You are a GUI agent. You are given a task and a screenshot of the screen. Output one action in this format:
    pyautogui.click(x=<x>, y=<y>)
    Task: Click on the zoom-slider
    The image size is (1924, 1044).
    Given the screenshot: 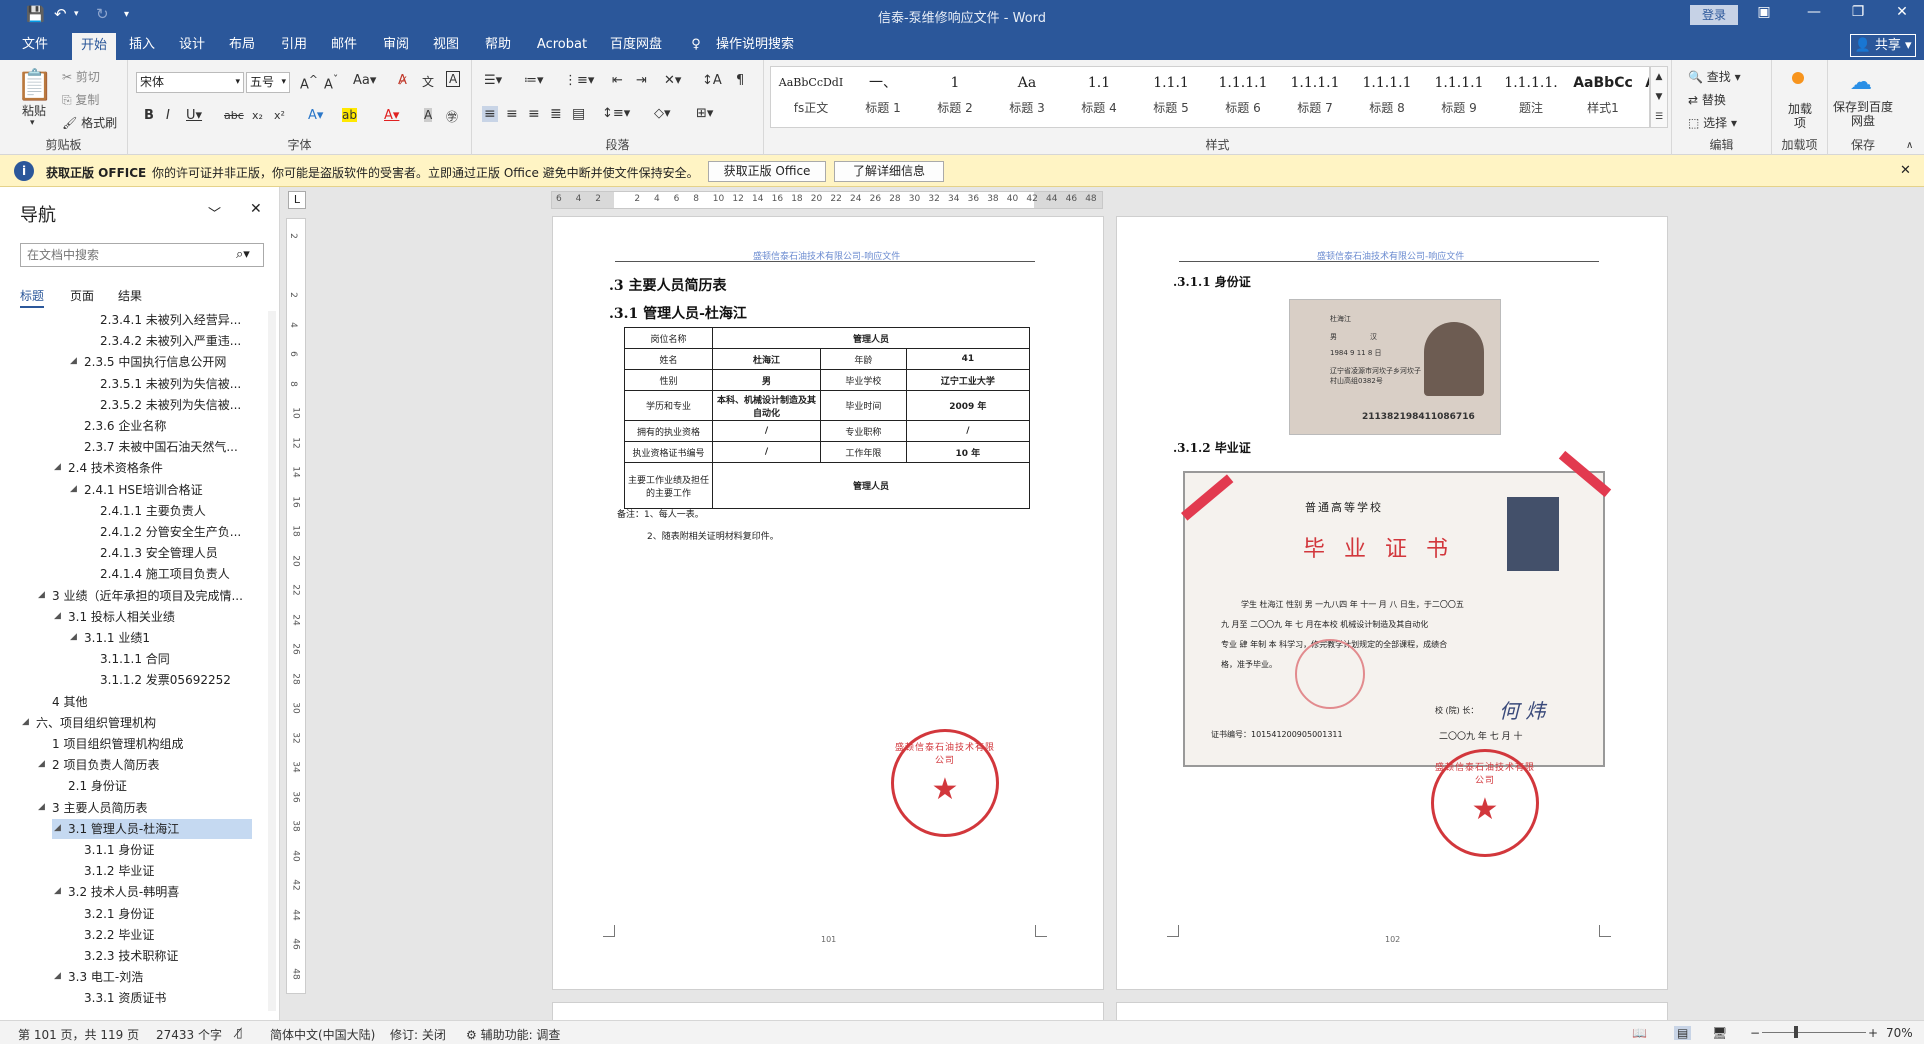 What is the action you would take?
    pyautogui.click(x=1814, y=1032)
    